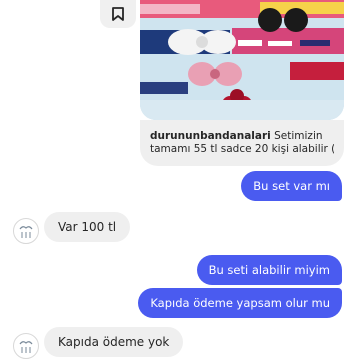  I want to click on message-bubble-incoming: Var 100 tl, so click(87, 227).